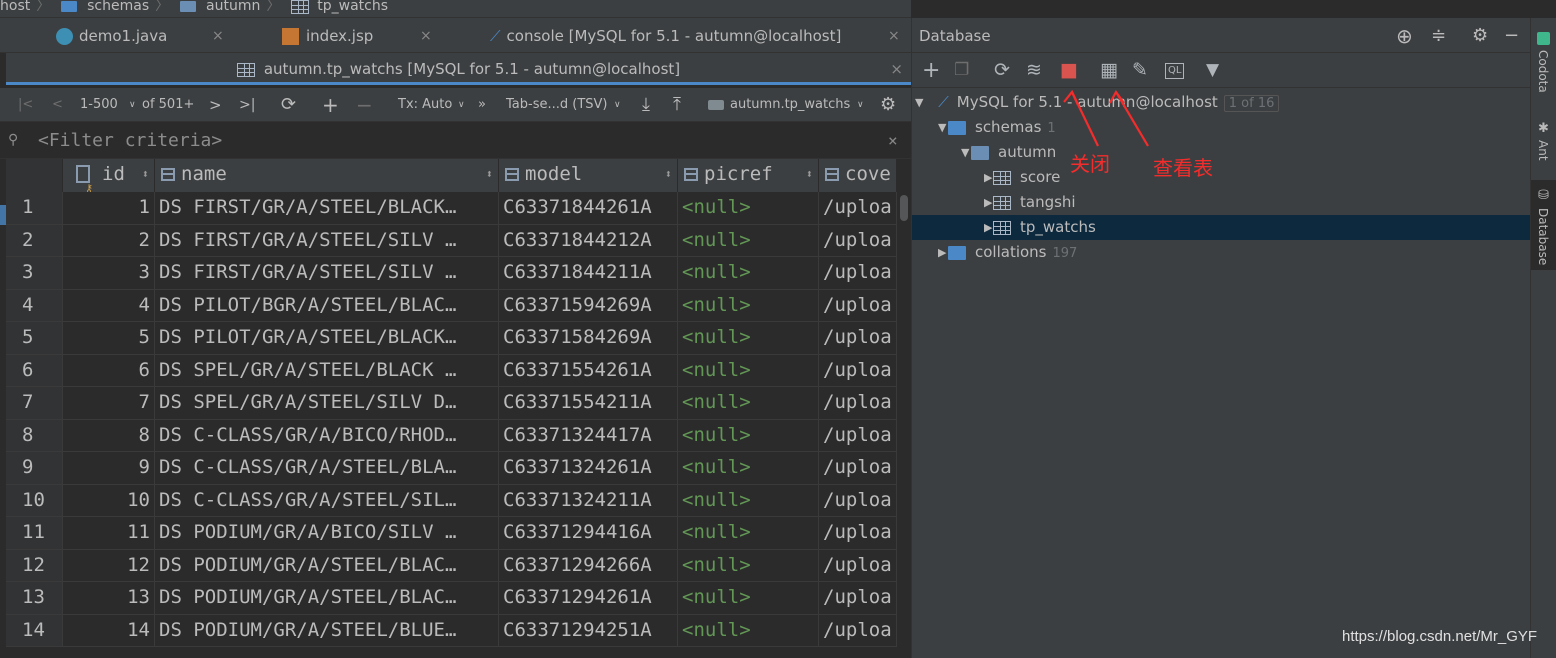  Describe the element at coordinates (588, 175) in the screenshot. I see `column-header-model: model ⬍` at that location.